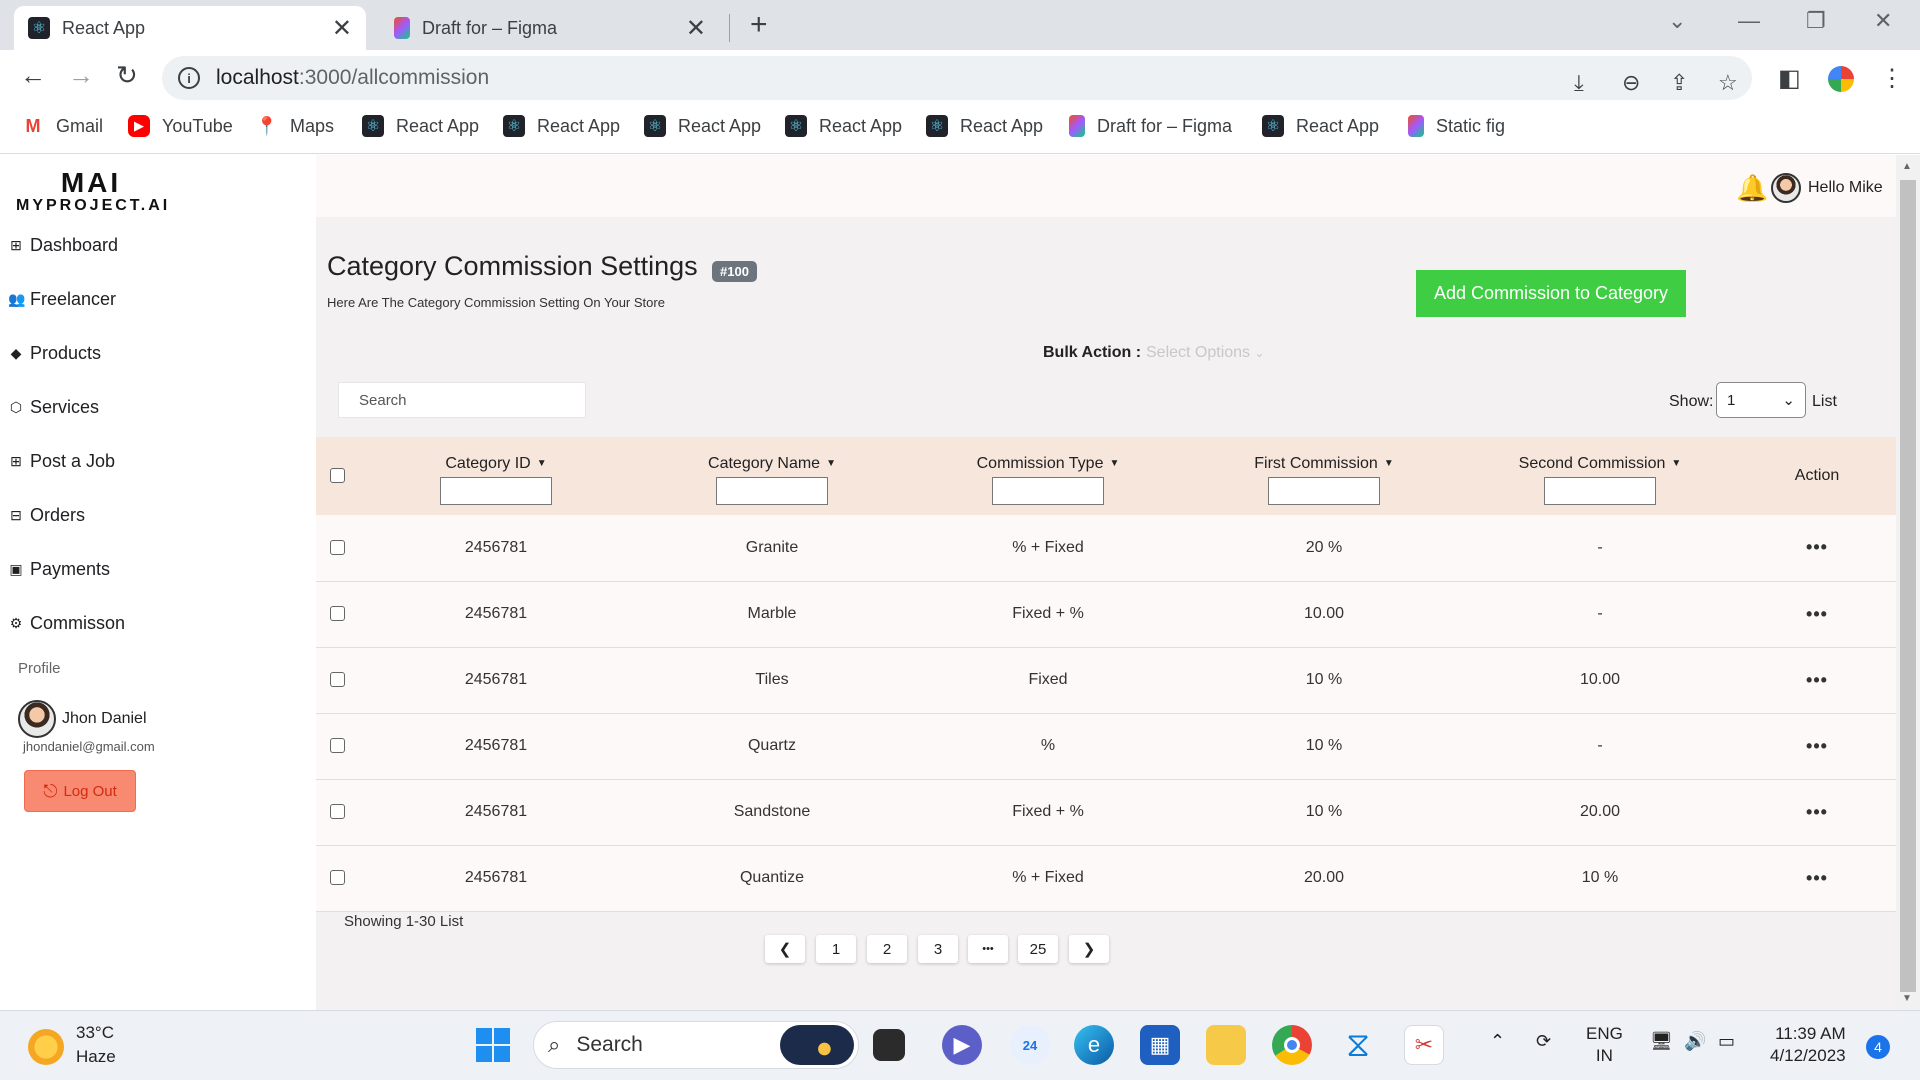  Describe the element at coordinates (1048, 464) in the screenshot. I see `sort-commission-type: Commission Type ▼` at that location.